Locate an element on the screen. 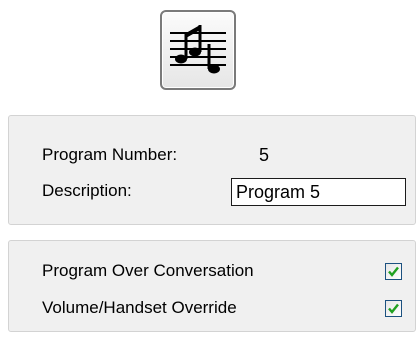  description-label: Description: is located at coordinates (87, 190).